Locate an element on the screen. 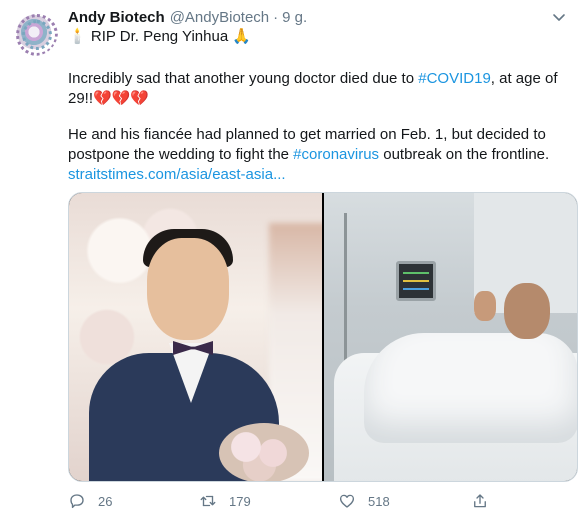 The width and height of the screenshot is (587, 516). groom-head is located at coordinates (188, 289).